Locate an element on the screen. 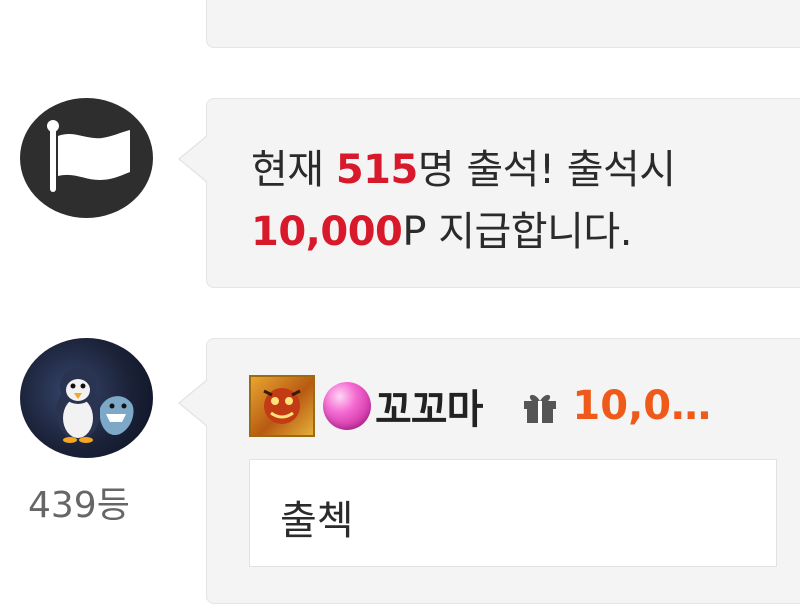 The height and width of the screenshot is (614, 800). user-nickname: 꼬꼬마 is located at coordinates (429, 406).